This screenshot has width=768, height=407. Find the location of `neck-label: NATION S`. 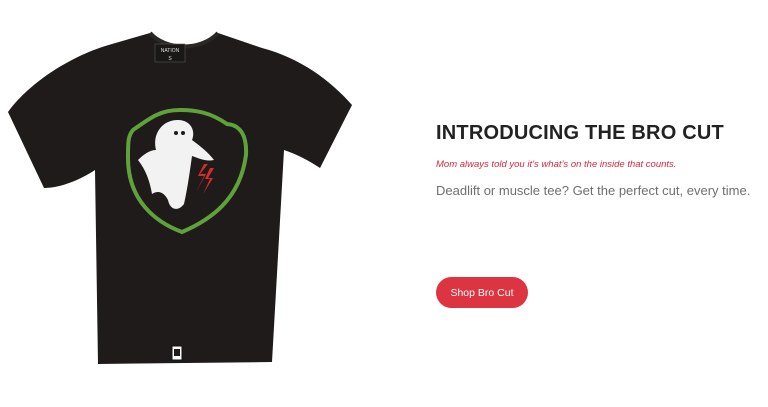

neck-label: NATION S is located at coordinates (170, 53).